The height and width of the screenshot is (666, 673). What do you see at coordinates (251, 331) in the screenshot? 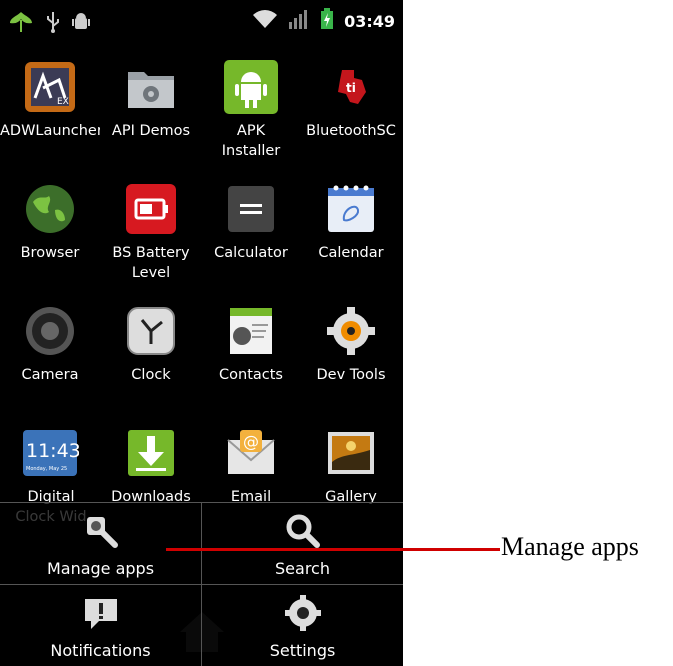
I see `contacts-icon` at bounding box center [251, 331].